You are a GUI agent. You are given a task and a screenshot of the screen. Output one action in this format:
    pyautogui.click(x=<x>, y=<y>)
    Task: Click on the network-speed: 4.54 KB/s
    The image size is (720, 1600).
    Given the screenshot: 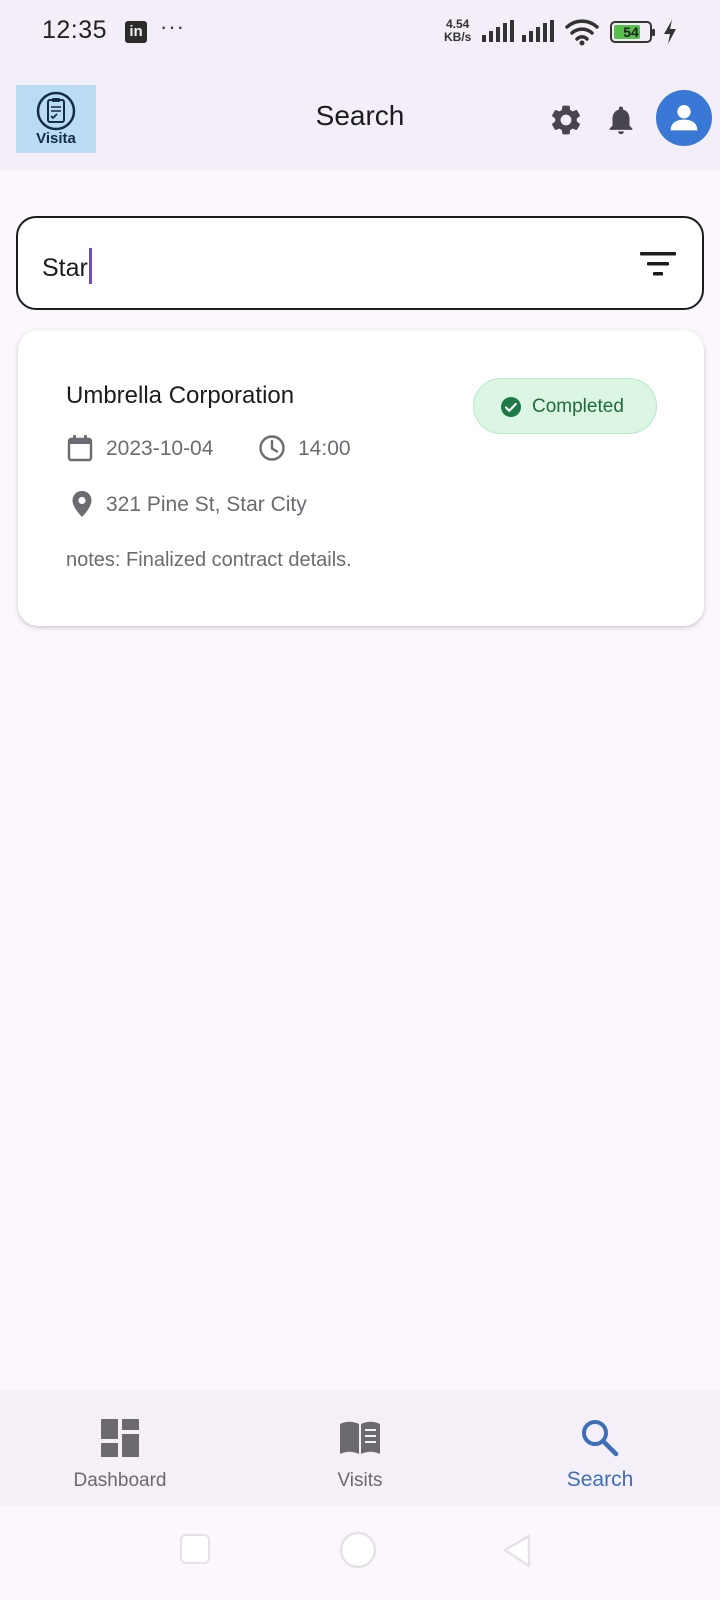 What is the action you would take?
    pyautogui.click(x=457, y=31)
    